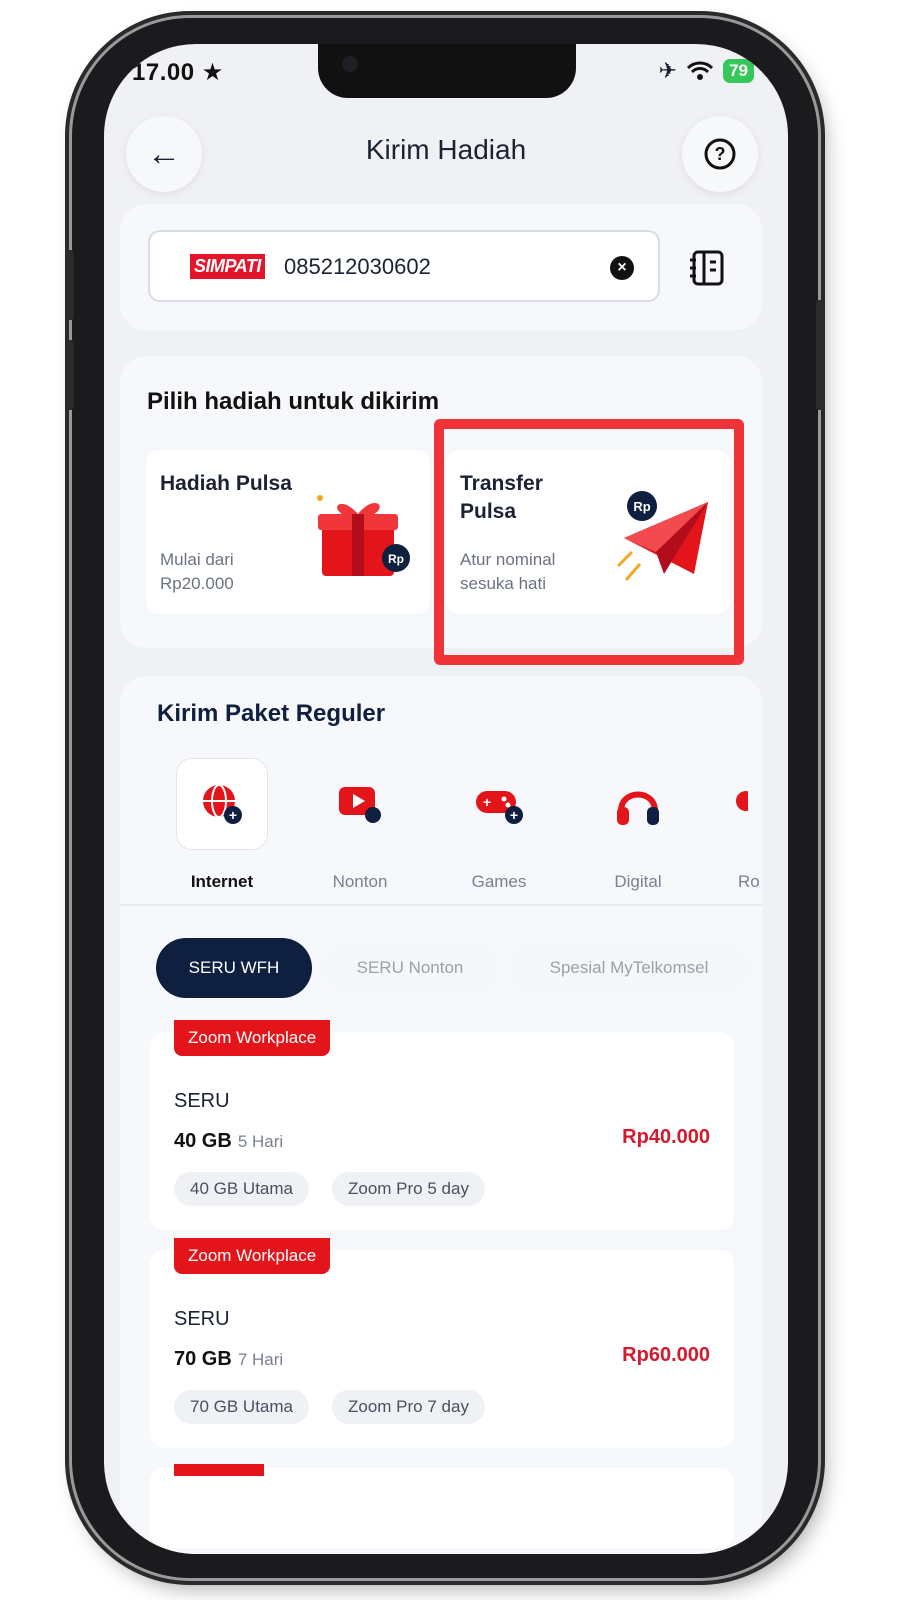  Describe the element at coordinates (222, 881) in the screenshot. I see `category-label: Internet` at that location.